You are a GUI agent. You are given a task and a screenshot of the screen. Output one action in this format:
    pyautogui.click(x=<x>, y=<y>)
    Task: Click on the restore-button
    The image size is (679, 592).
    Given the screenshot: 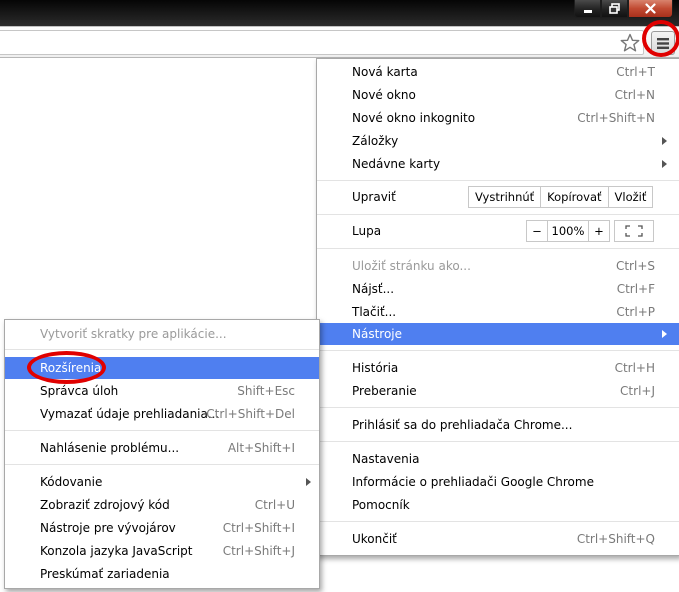 What is the action you would take?
    pyautogui.click(x=614, y=9)
    